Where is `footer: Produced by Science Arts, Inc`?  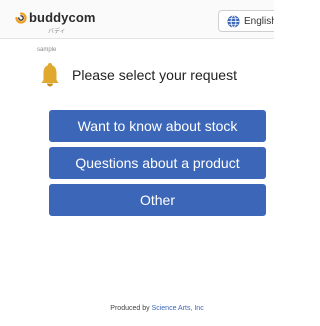
footer: Produced by Science Arts, Inc is located at coordinates (137, 308).